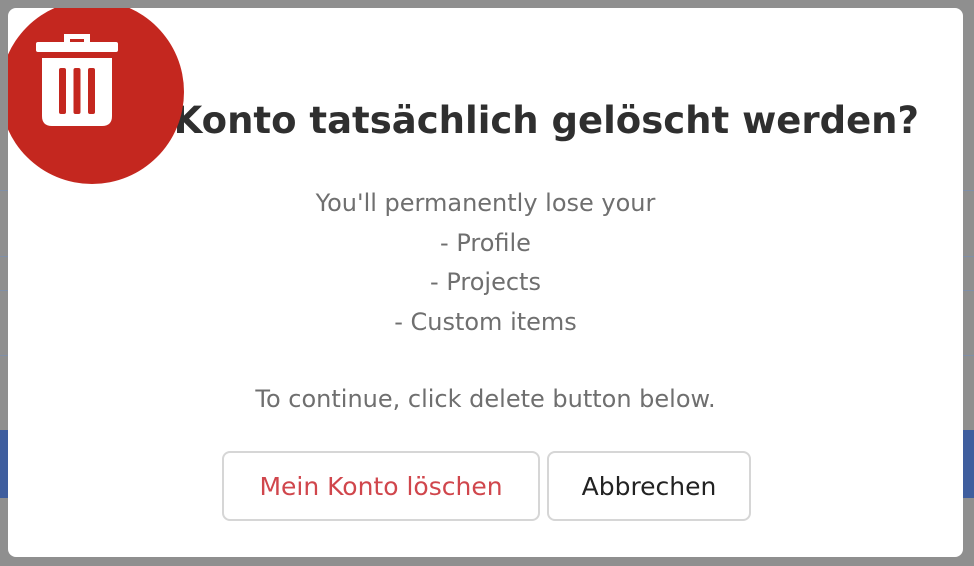  Describe the element at coordinates (649, 486) in the screenshot. I see `cancel-button: Abbrechen` at that location.